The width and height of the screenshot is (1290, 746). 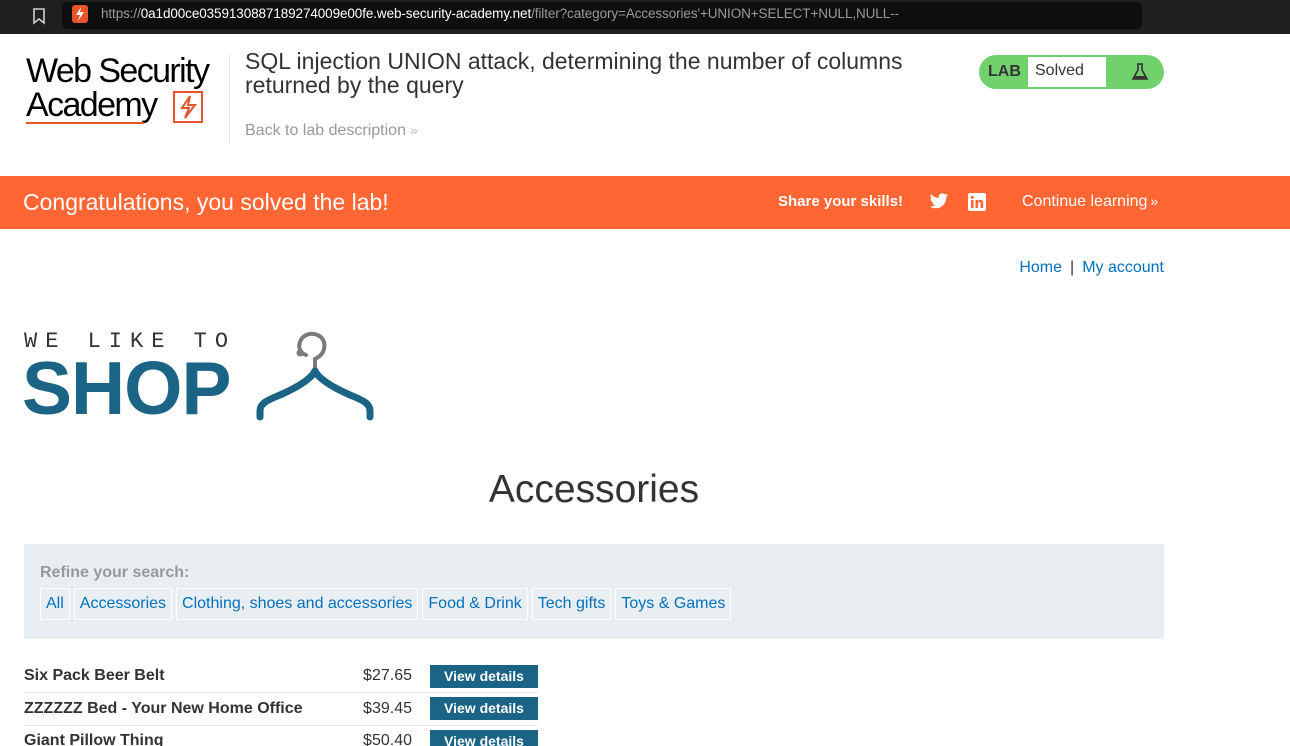 I want to click on filter-tech-gifts: Tech gifts, so click(x=571, y=604).